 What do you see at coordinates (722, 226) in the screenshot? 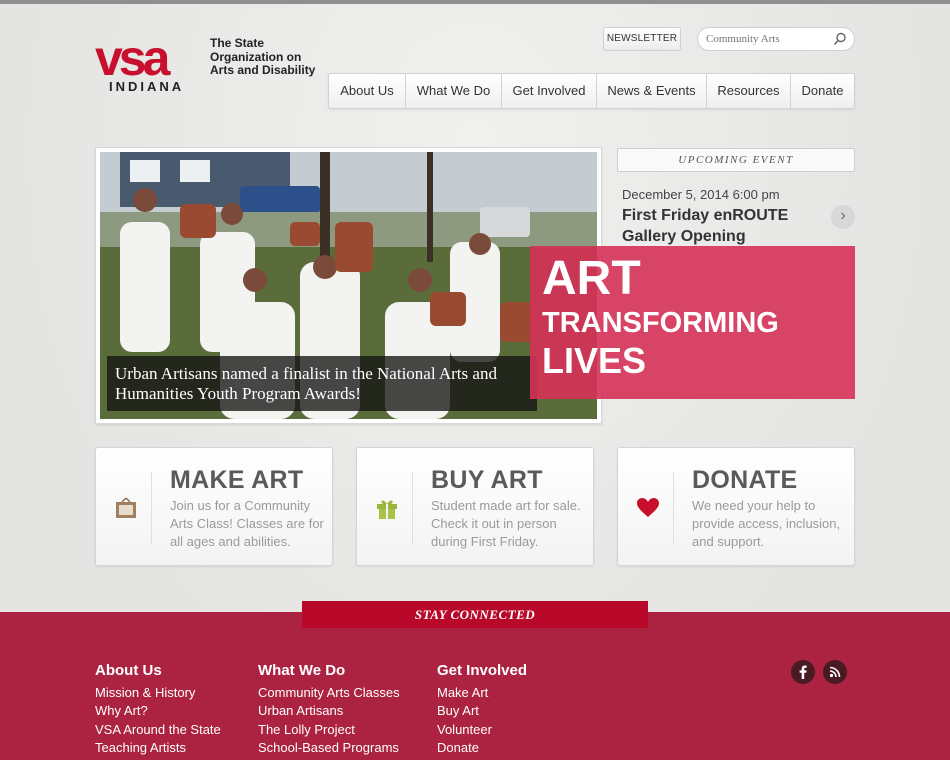
I see `event-title: First Friday enROUTE Gallery Opening` at bounding box center [722, 226].